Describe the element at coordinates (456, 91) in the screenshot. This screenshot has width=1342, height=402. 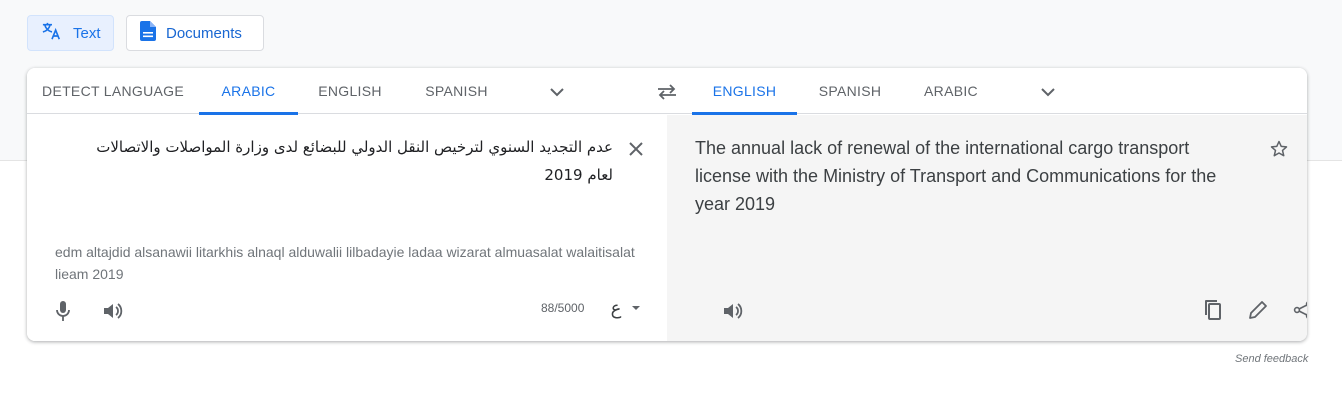
I see `tab-source-spanish: SPANISH` at that location.